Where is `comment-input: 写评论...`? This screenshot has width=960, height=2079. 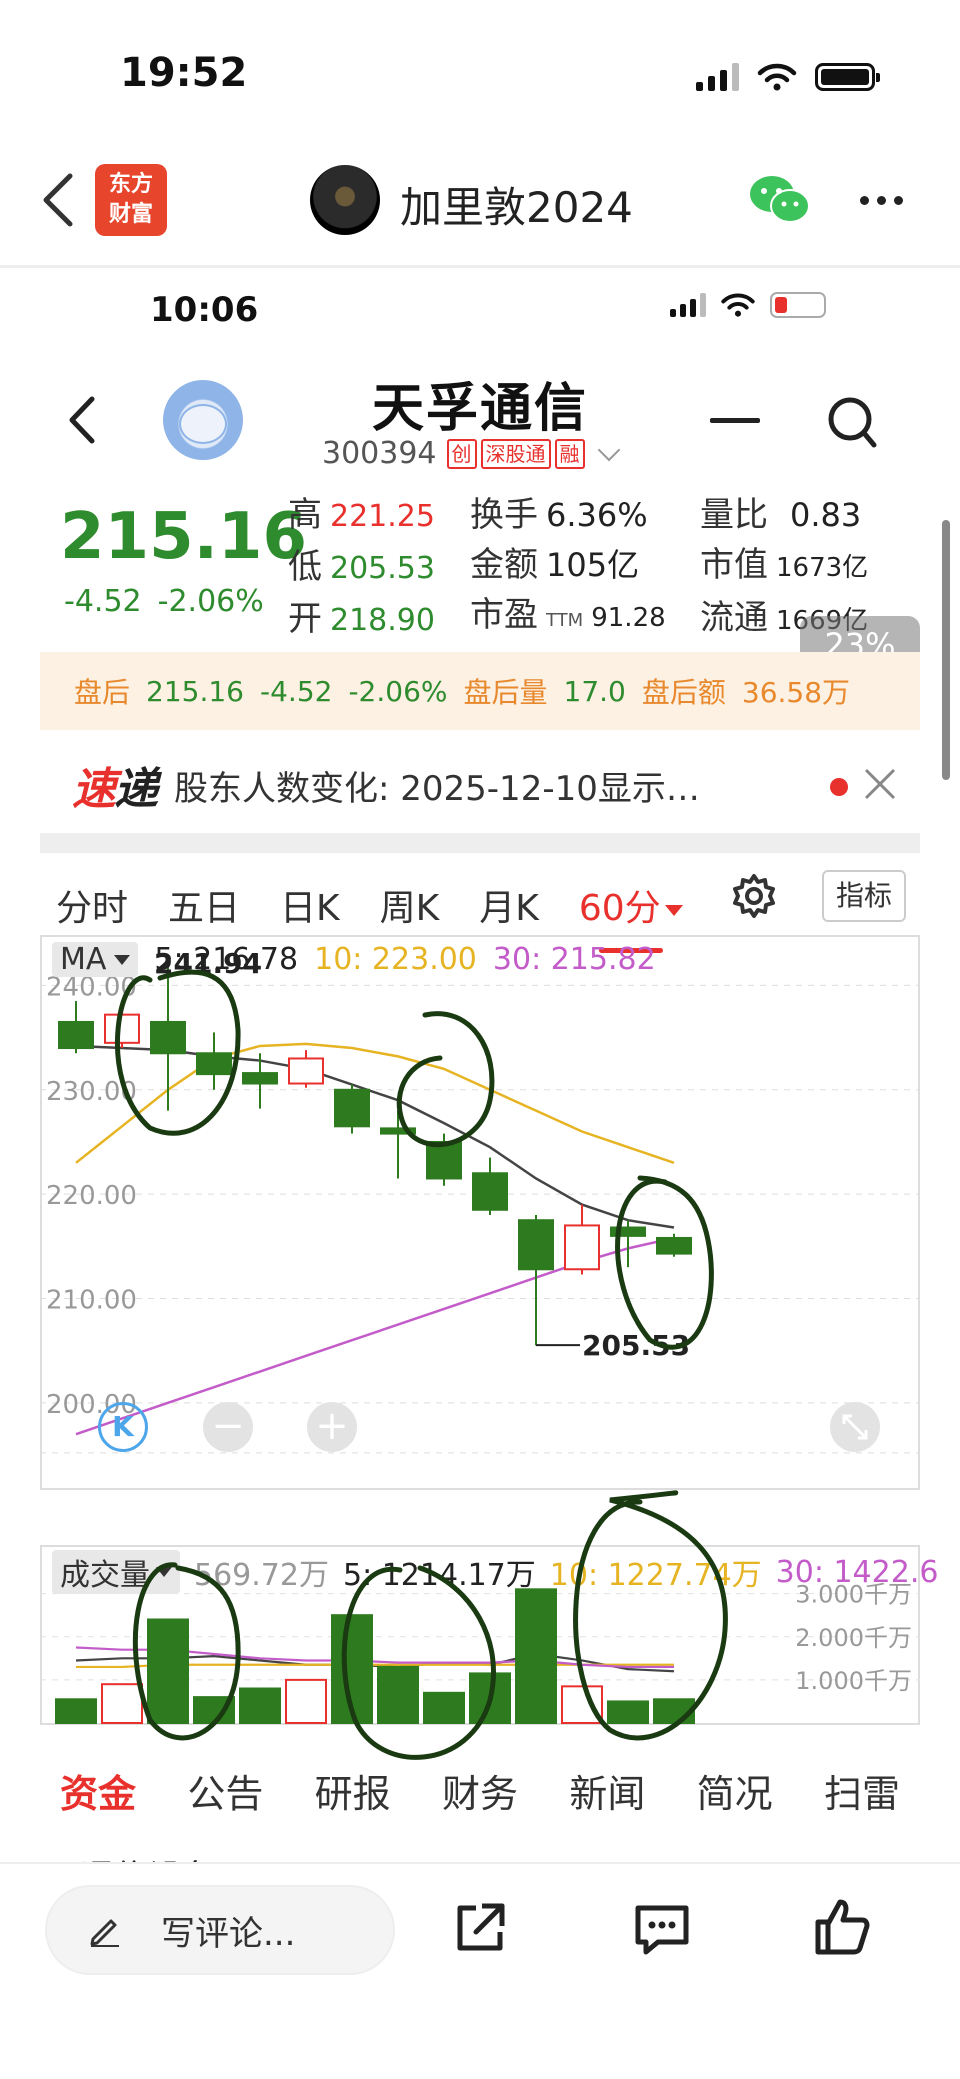
comment-input: 写评论... is located at coordinates (220, 1930).